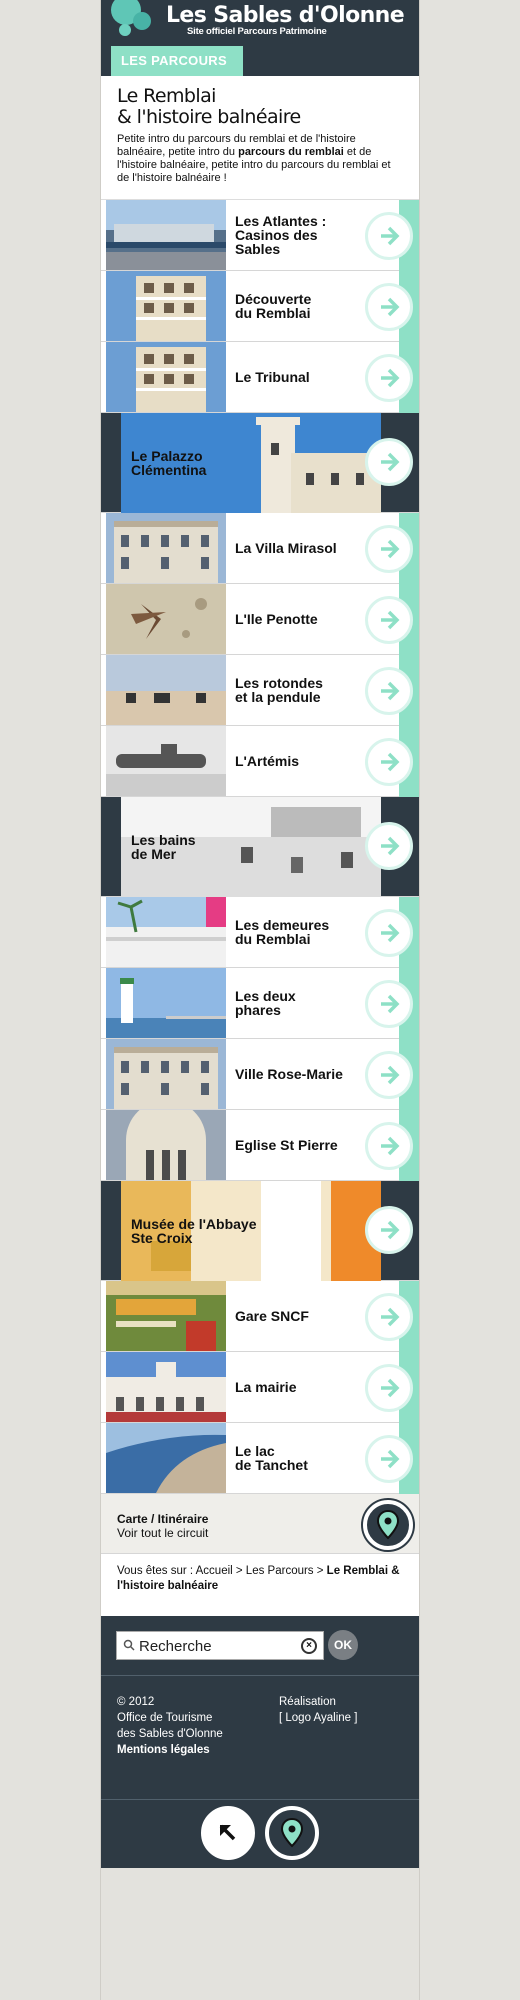 The width and height of the screenshot is (520, 2000). I want to click on parcours-item: L'Ile Penotte, so click(260, 619).